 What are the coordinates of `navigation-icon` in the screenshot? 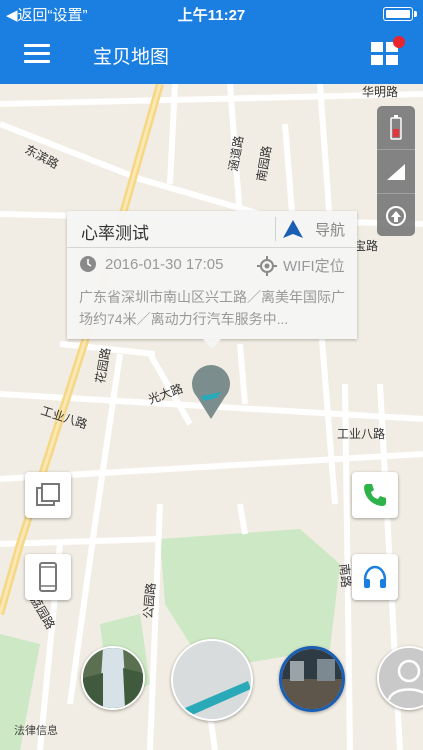 It's located at (293, 229).